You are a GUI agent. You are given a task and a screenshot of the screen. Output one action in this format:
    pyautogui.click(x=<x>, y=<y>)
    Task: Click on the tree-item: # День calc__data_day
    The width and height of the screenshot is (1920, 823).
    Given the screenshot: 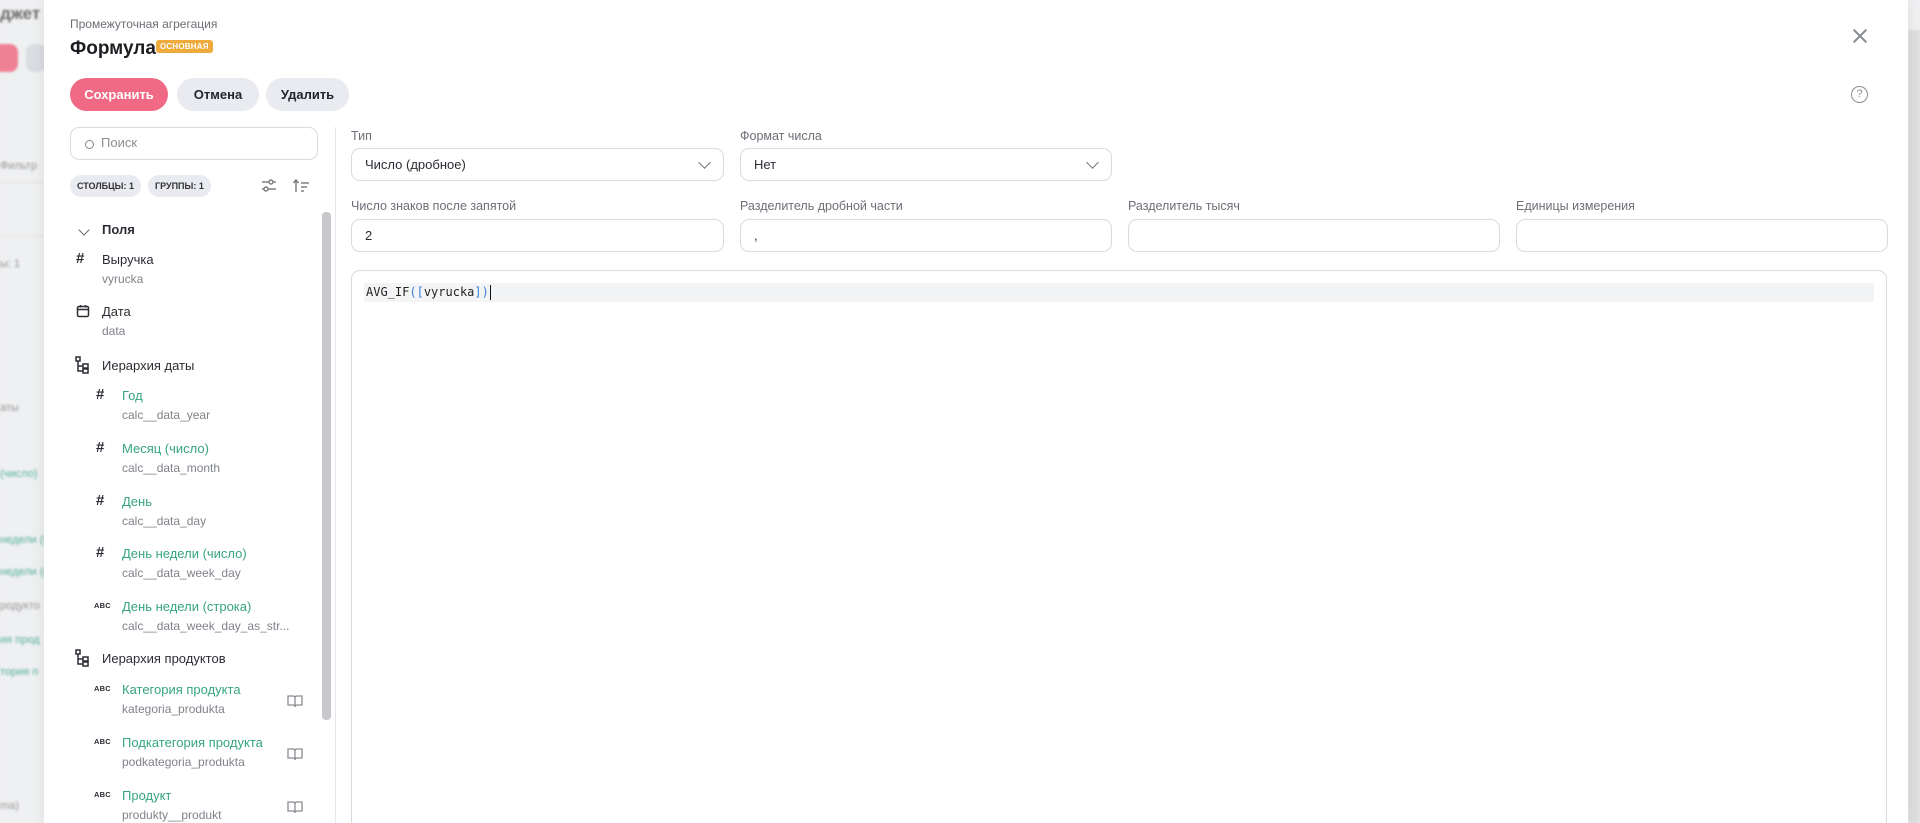 What is the action you would take?
    pyautogui.click(x=190, y=514)
    